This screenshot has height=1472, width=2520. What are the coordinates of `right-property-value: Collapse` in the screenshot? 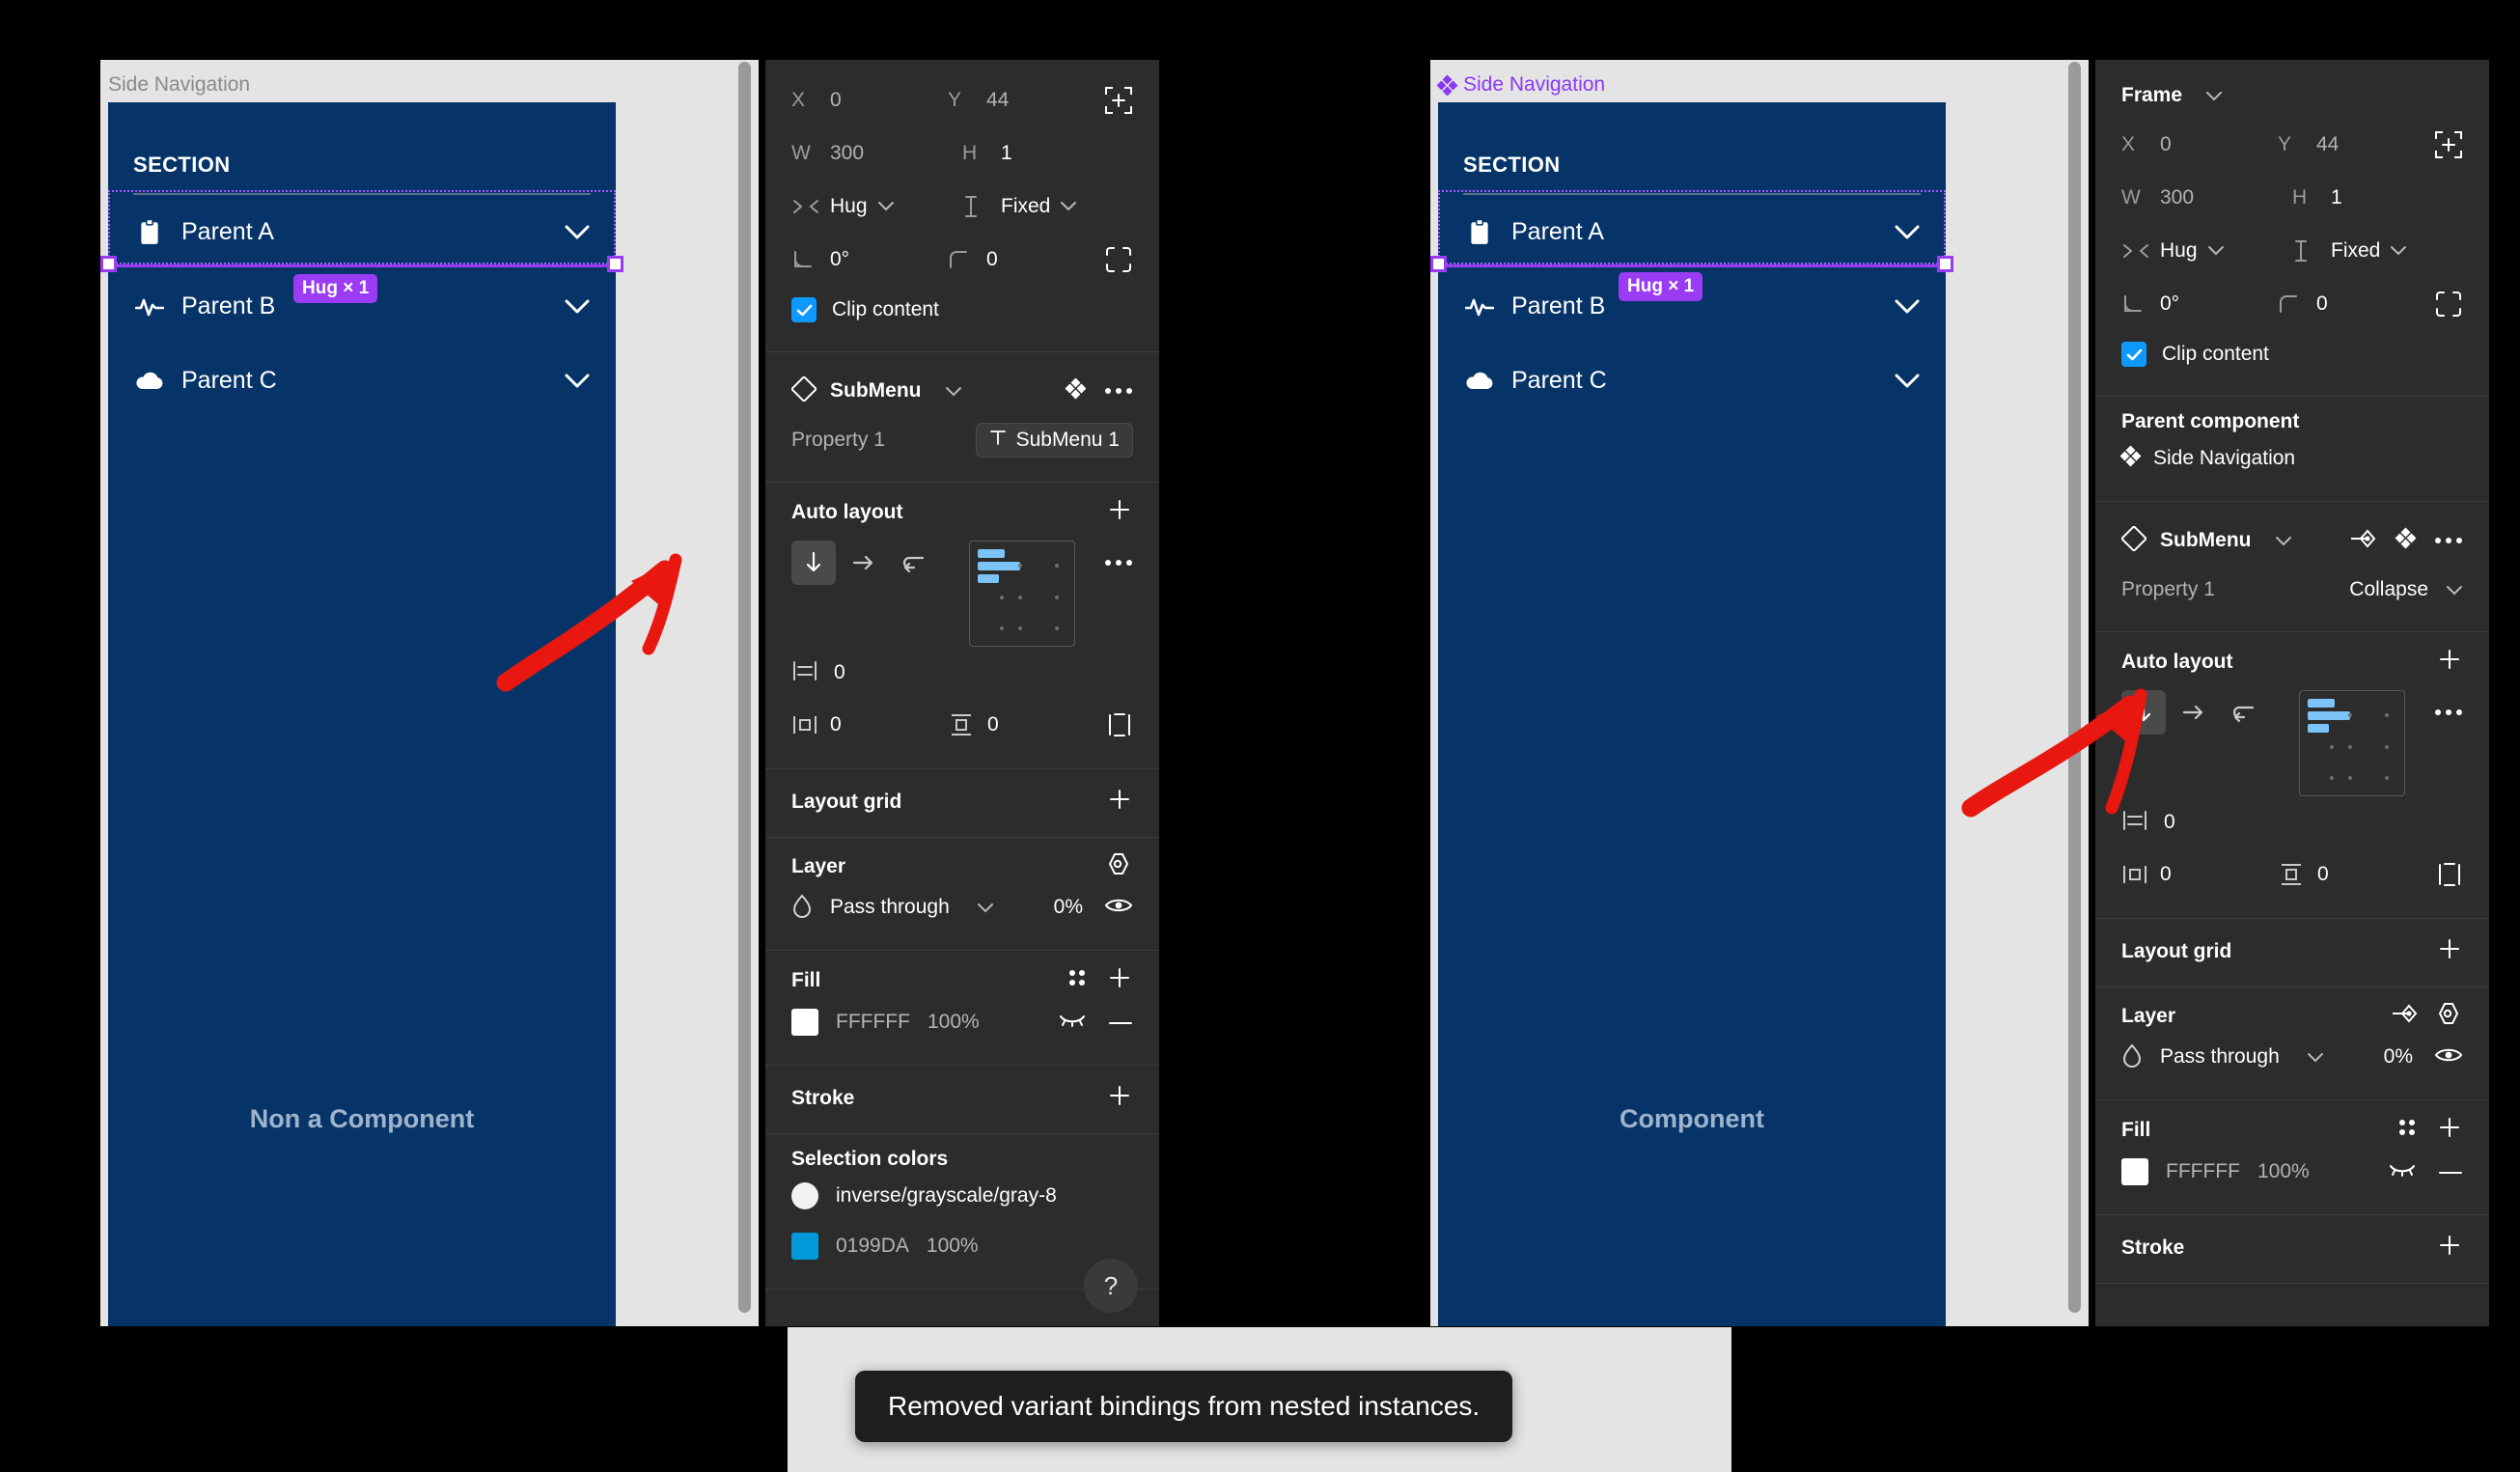 It's located at (2389, 589).